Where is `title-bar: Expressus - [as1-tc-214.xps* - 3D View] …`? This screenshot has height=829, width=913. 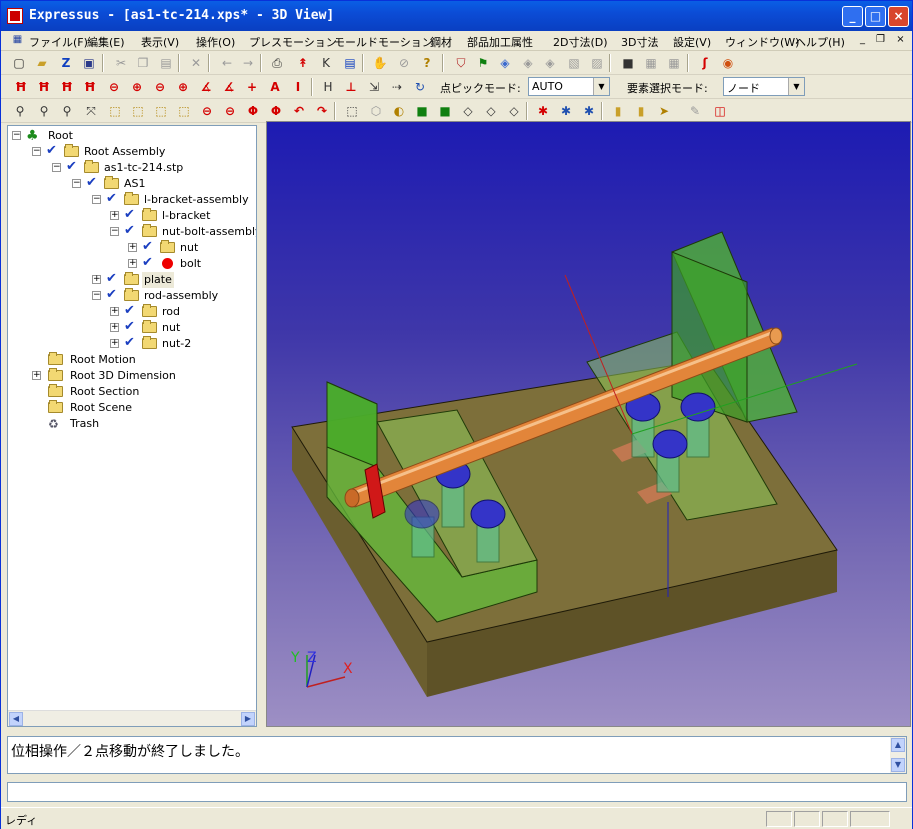 title-bar: Expressus - [as1-tc-214.xps* - 3D View] … is located at coordinates (456, 16).